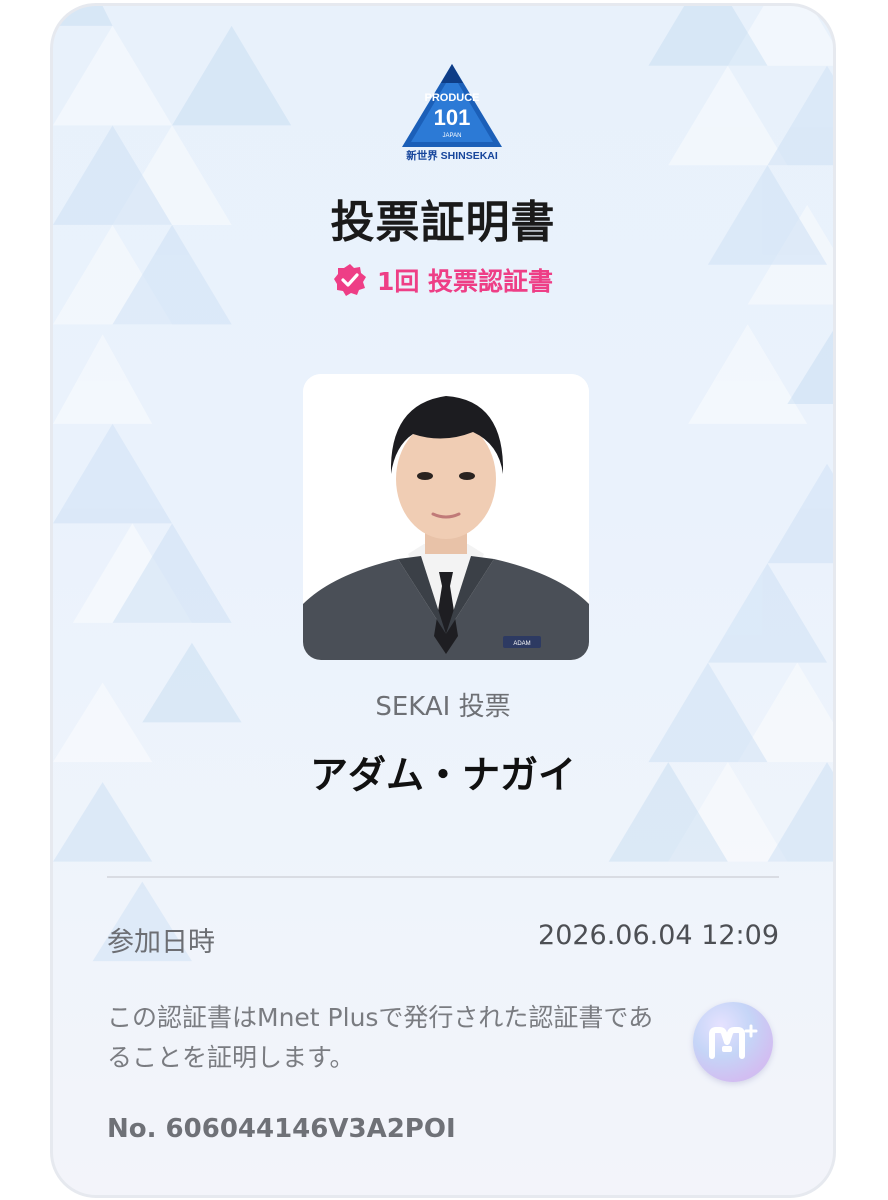 The width and height of the screenshot is (888, 1200). What do you see at coordinates (452, 117) in the screenshot?
I see `svg-text: 101` at bounding box center [452, 117].